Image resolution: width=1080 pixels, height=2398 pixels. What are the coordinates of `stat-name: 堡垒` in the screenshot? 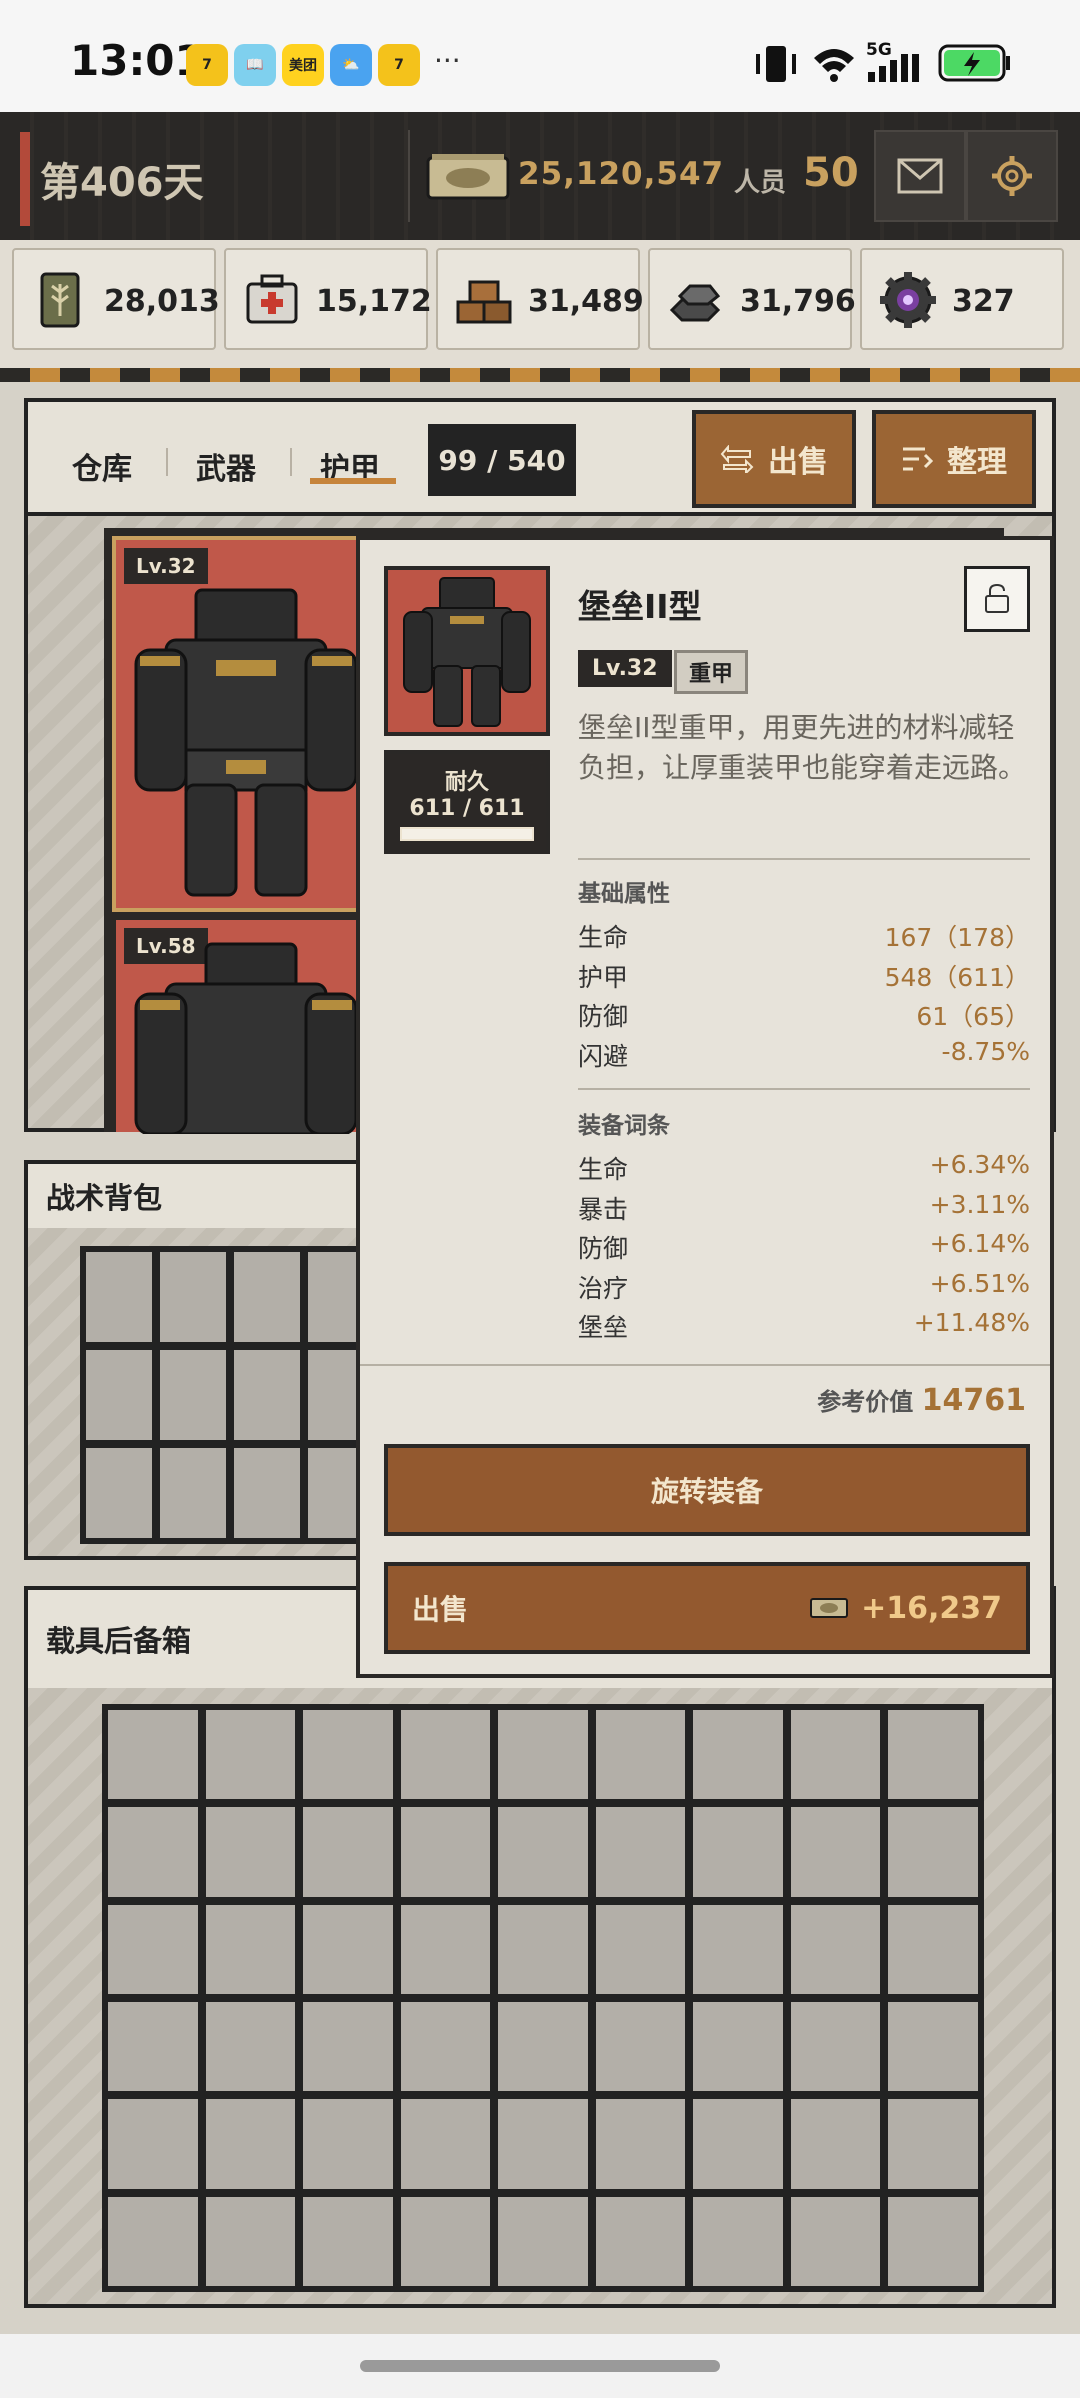 It's located at (603, 1327).